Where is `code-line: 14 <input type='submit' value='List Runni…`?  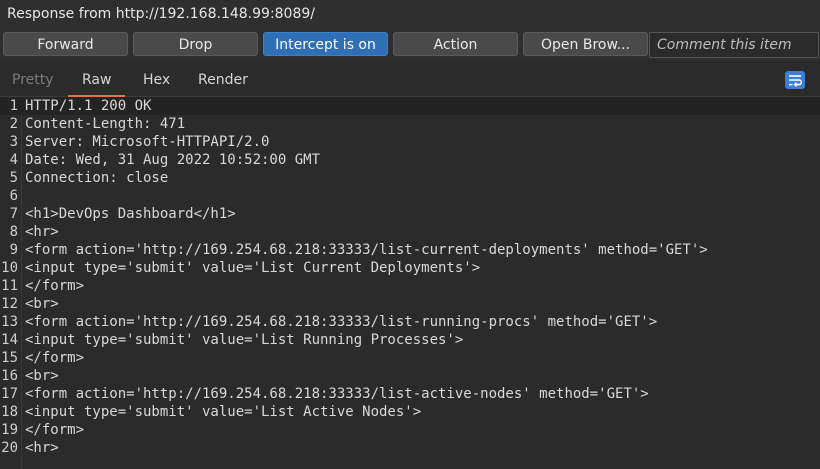 code-line: 14 <input type='submit' value='List Runni… is located at coordinates (410, 340).